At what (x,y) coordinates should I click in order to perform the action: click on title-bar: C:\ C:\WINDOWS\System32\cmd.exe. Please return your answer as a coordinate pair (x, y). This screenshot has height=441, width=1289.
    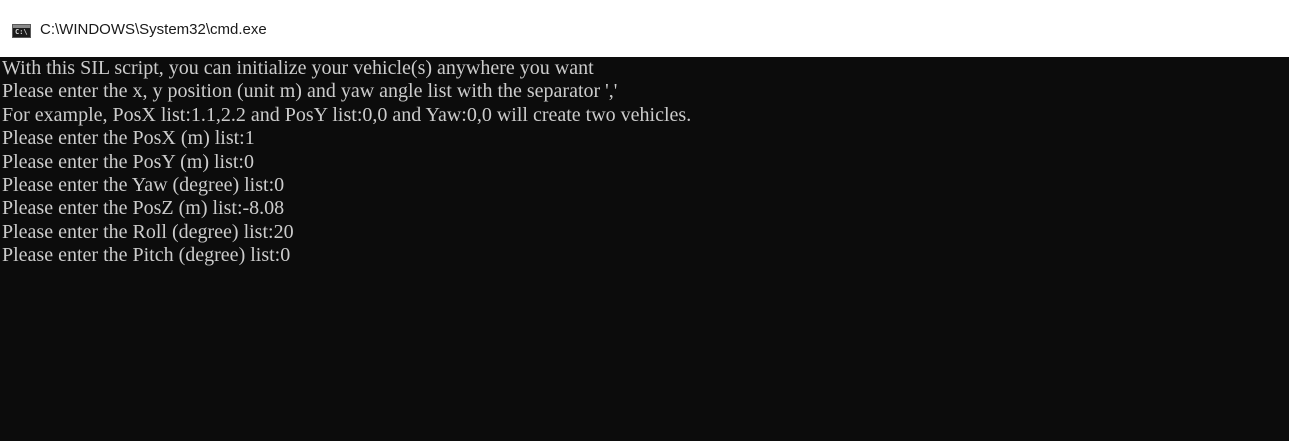
    Looking at the image, I should click on (644, 28).